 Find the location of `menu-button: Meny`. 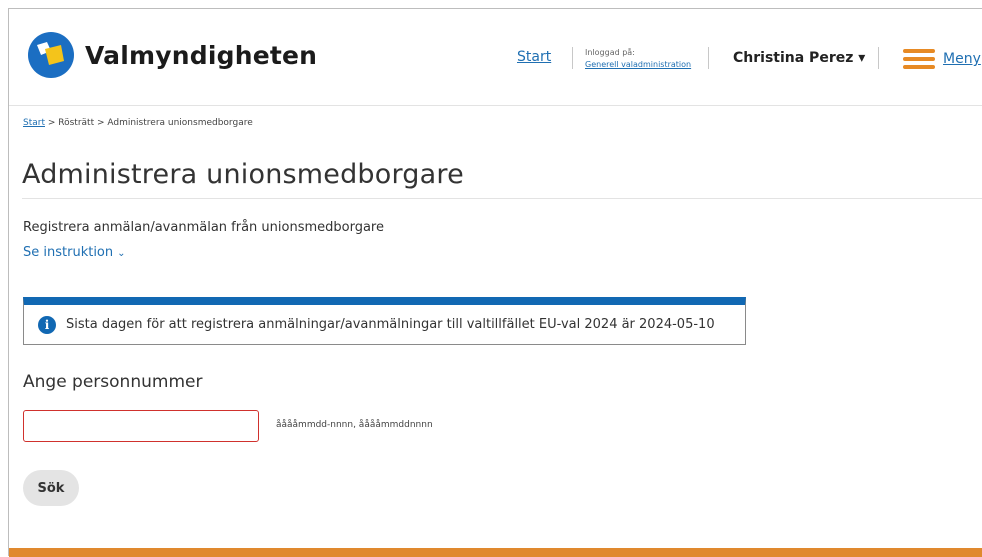

menu-button: Meny is located at coordinates (942, 59).